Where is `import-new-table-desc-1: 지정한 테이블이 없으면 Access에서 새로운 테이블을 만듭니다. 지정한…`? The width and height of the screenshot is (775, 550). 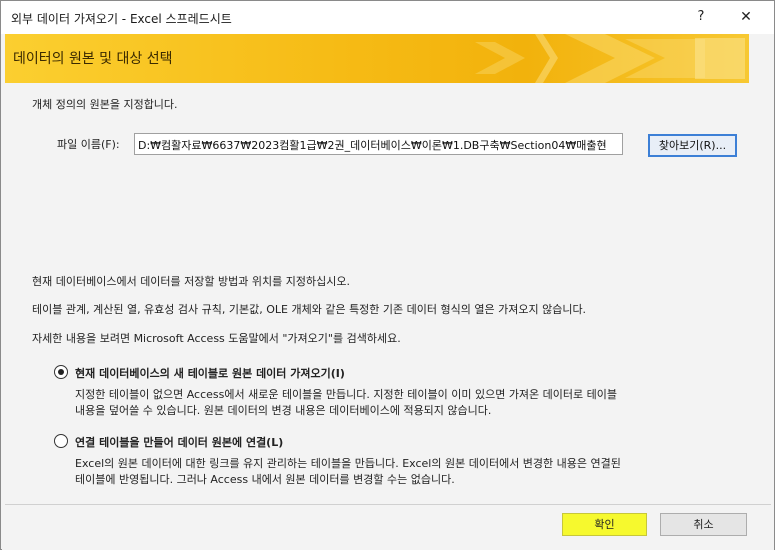
import-new-table-desc-1: 지정한 테이블이 없으면 Access에서 새로운 테이블을 만듭니다. 지정한… is located at coordinates (346, 394).